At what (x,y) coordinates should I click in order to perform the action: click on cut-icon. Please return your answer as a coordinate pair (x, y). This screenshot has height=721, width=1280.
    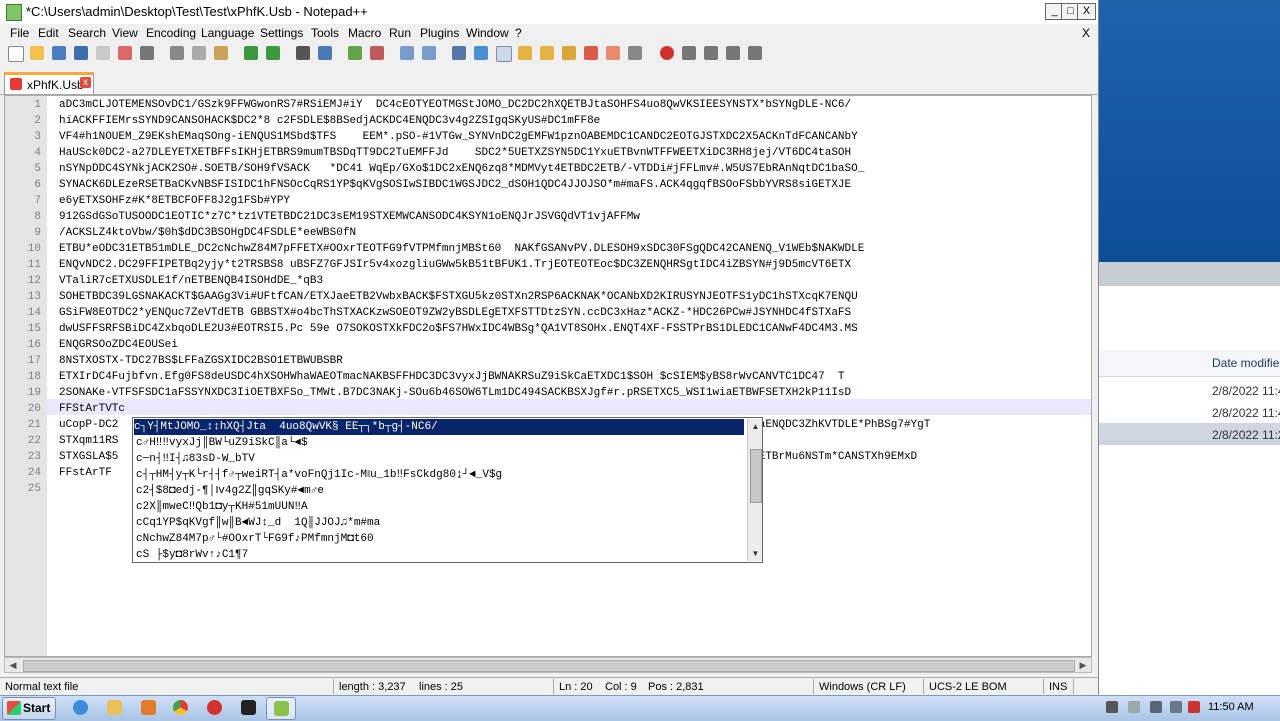
    Looking at the image, I should click on (177, 53).